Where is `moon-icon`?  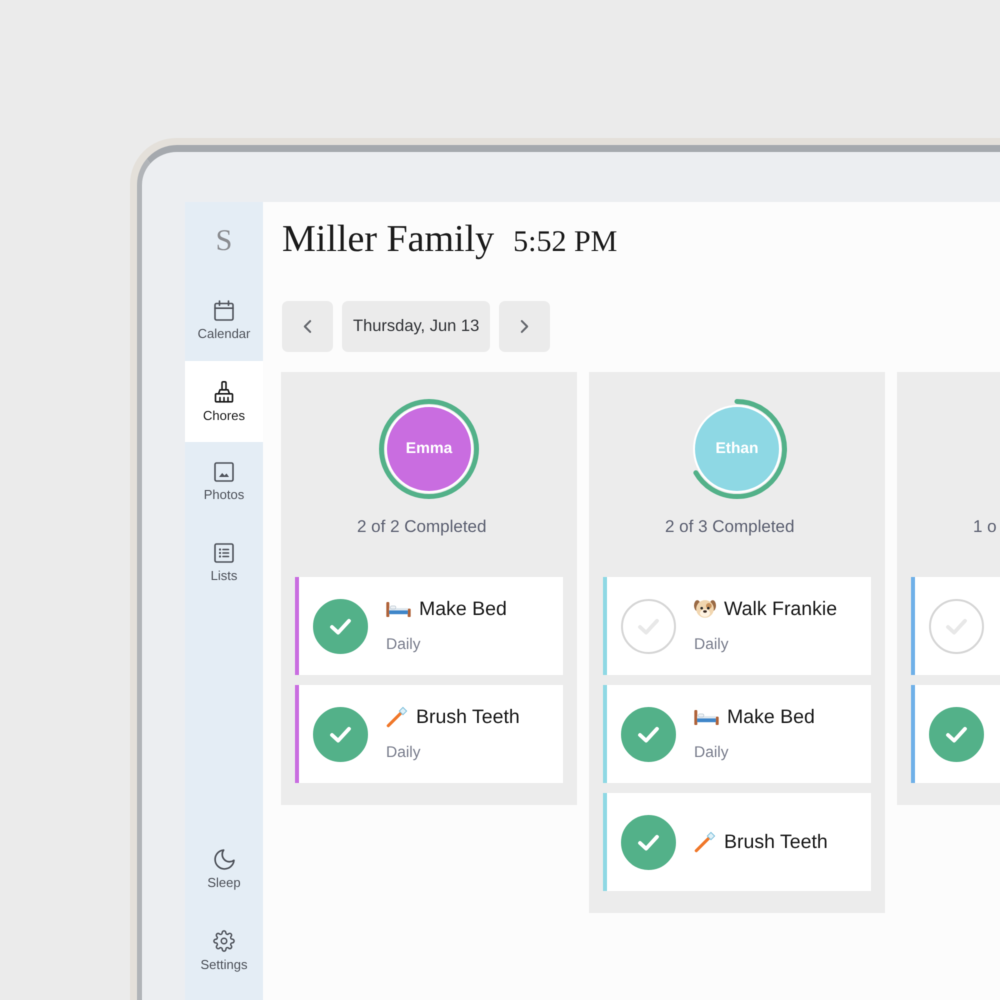
moon-icon is located at coordinates (224, 859).